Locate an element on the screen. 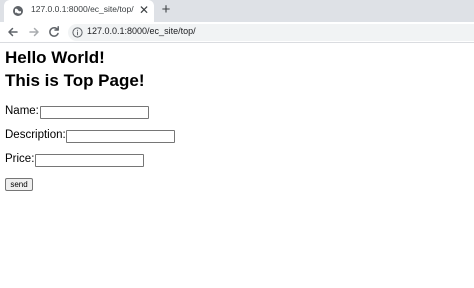  close-icon: ✕ is located at coordinates (144, 10).